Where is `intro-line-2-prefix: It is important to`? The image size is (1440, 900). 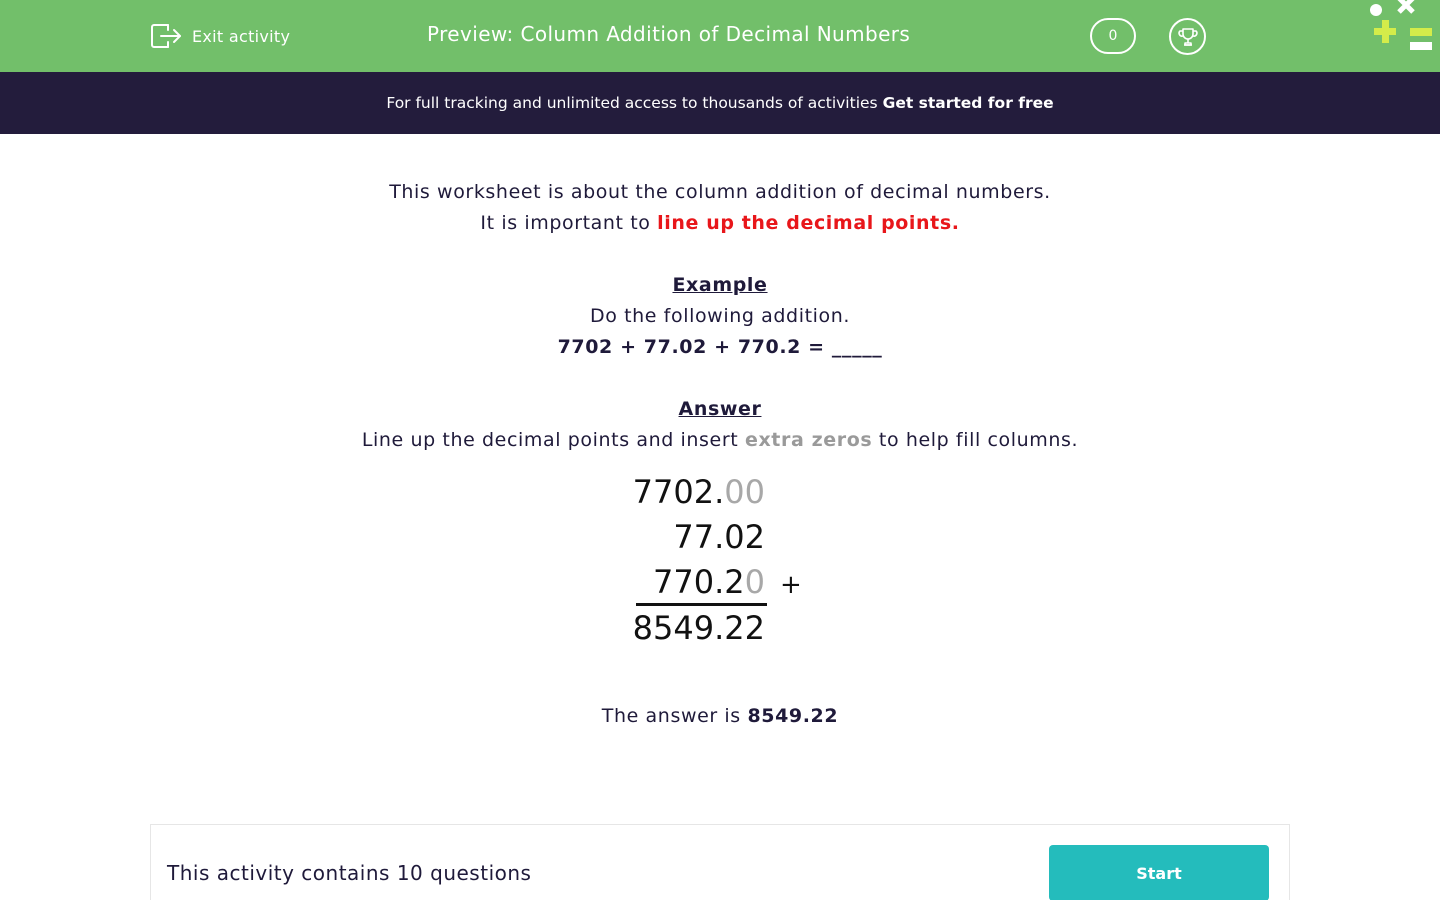
intro-line-2-prefix: It is important to is located at coordinates (565, 223).